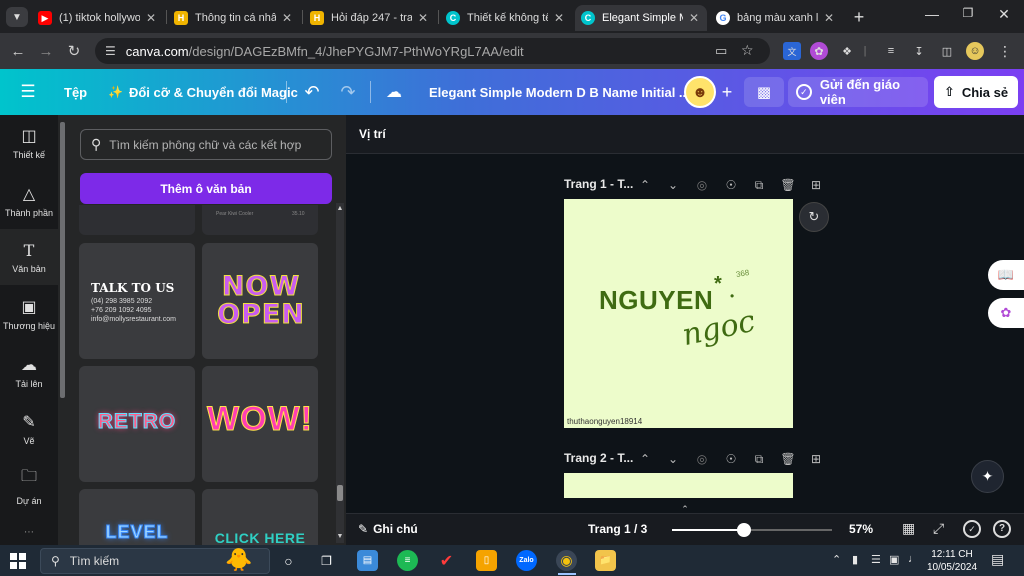 The height and width of the screenshot is (576, 1024). Describe the element at coordinates (847, 51) in the screenshot. I see `extensions-puzzle-icon: ❖` at that location.